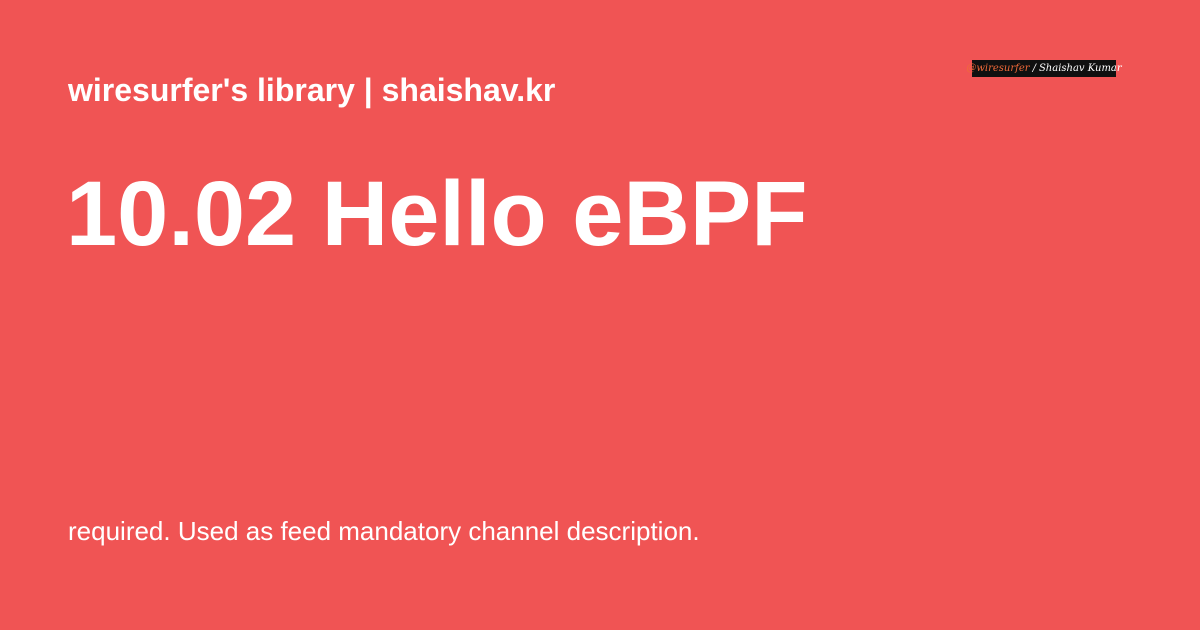  What do you see at coordinates (998, 68) in the screenshot?
I see `logo-handle: @wiresurfer` at bounding box center [998, 68].